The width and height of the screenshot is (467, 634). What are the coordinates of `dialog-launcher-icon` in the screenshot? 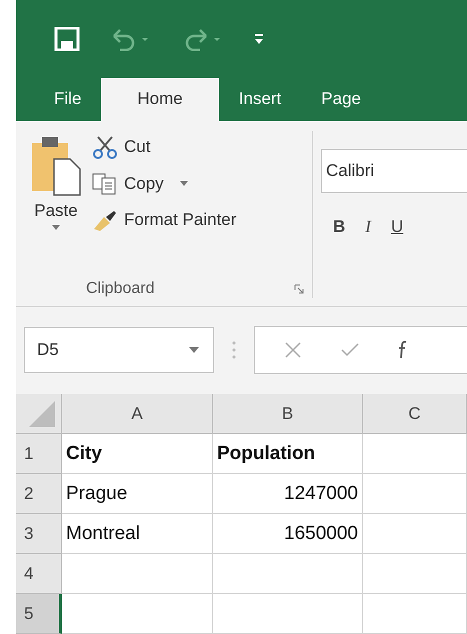 It's located at (299, 289).